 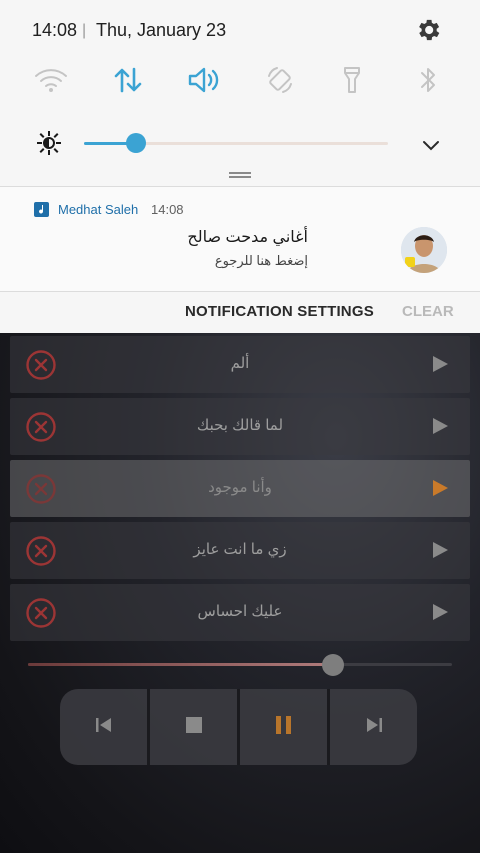 I want to click on chevron-down-icon, so click(x=431, y=145).